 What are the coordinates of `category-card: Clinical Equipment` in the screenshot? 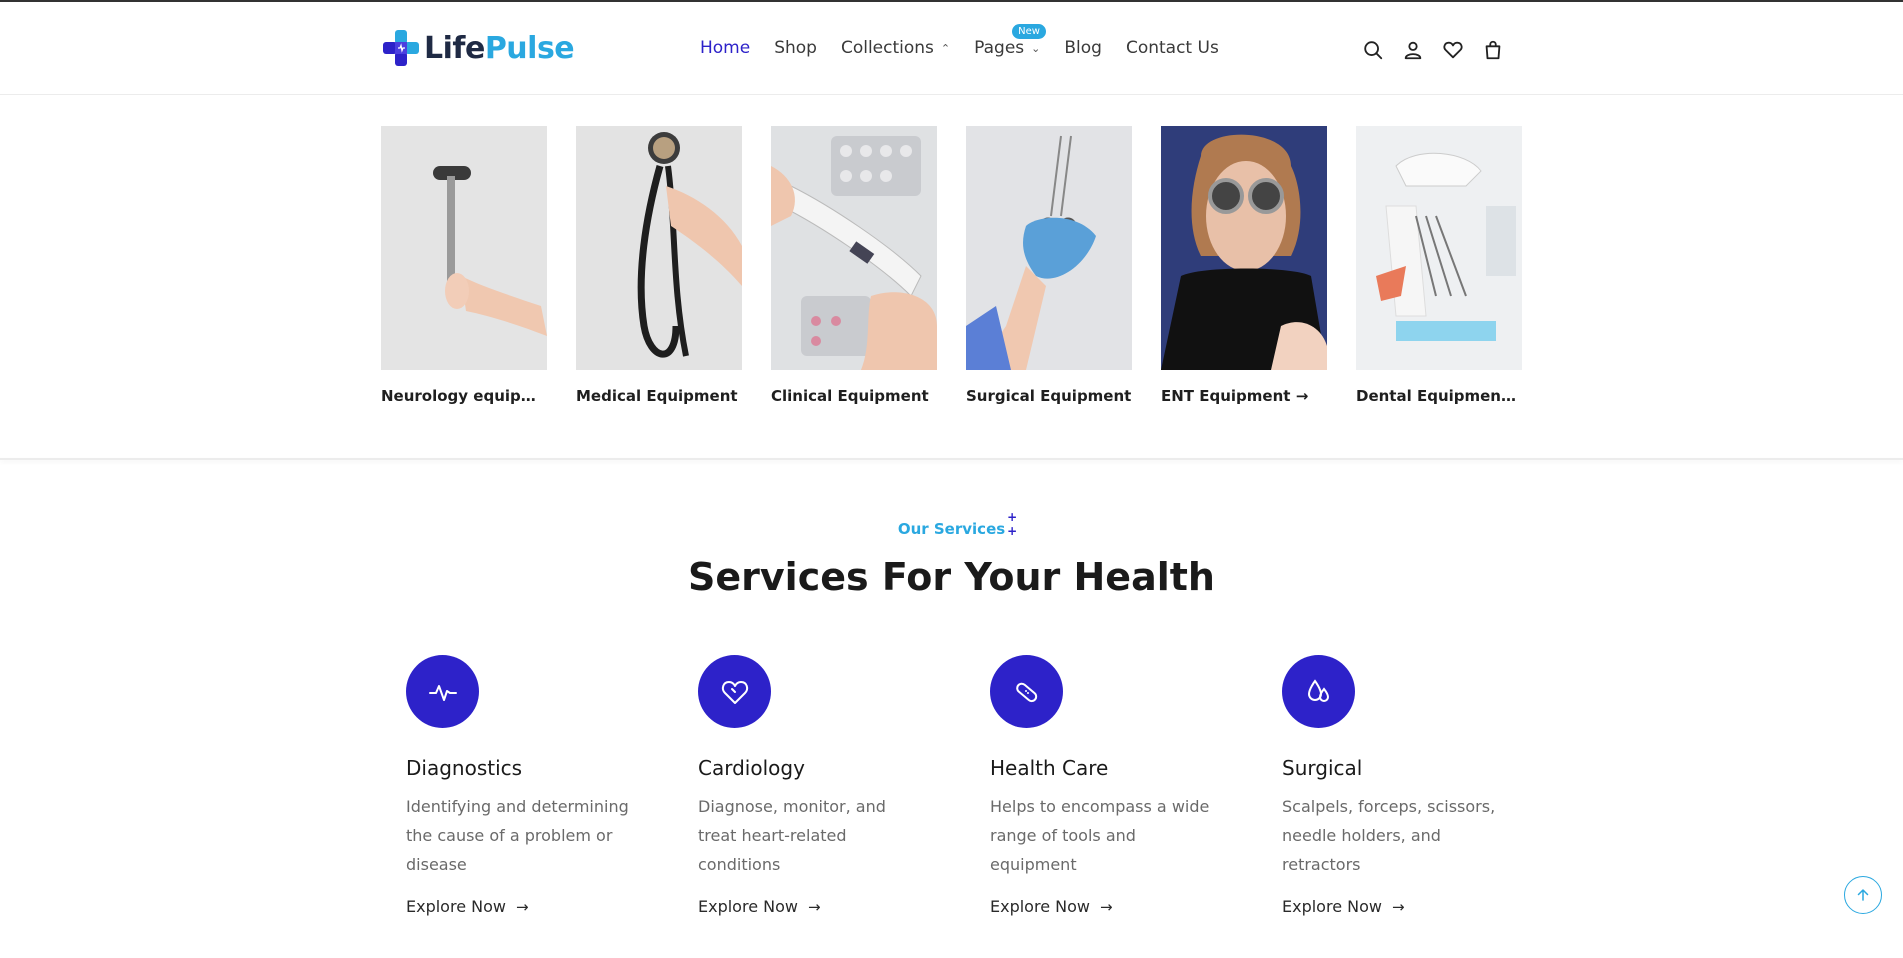 It's located at (854, 265).